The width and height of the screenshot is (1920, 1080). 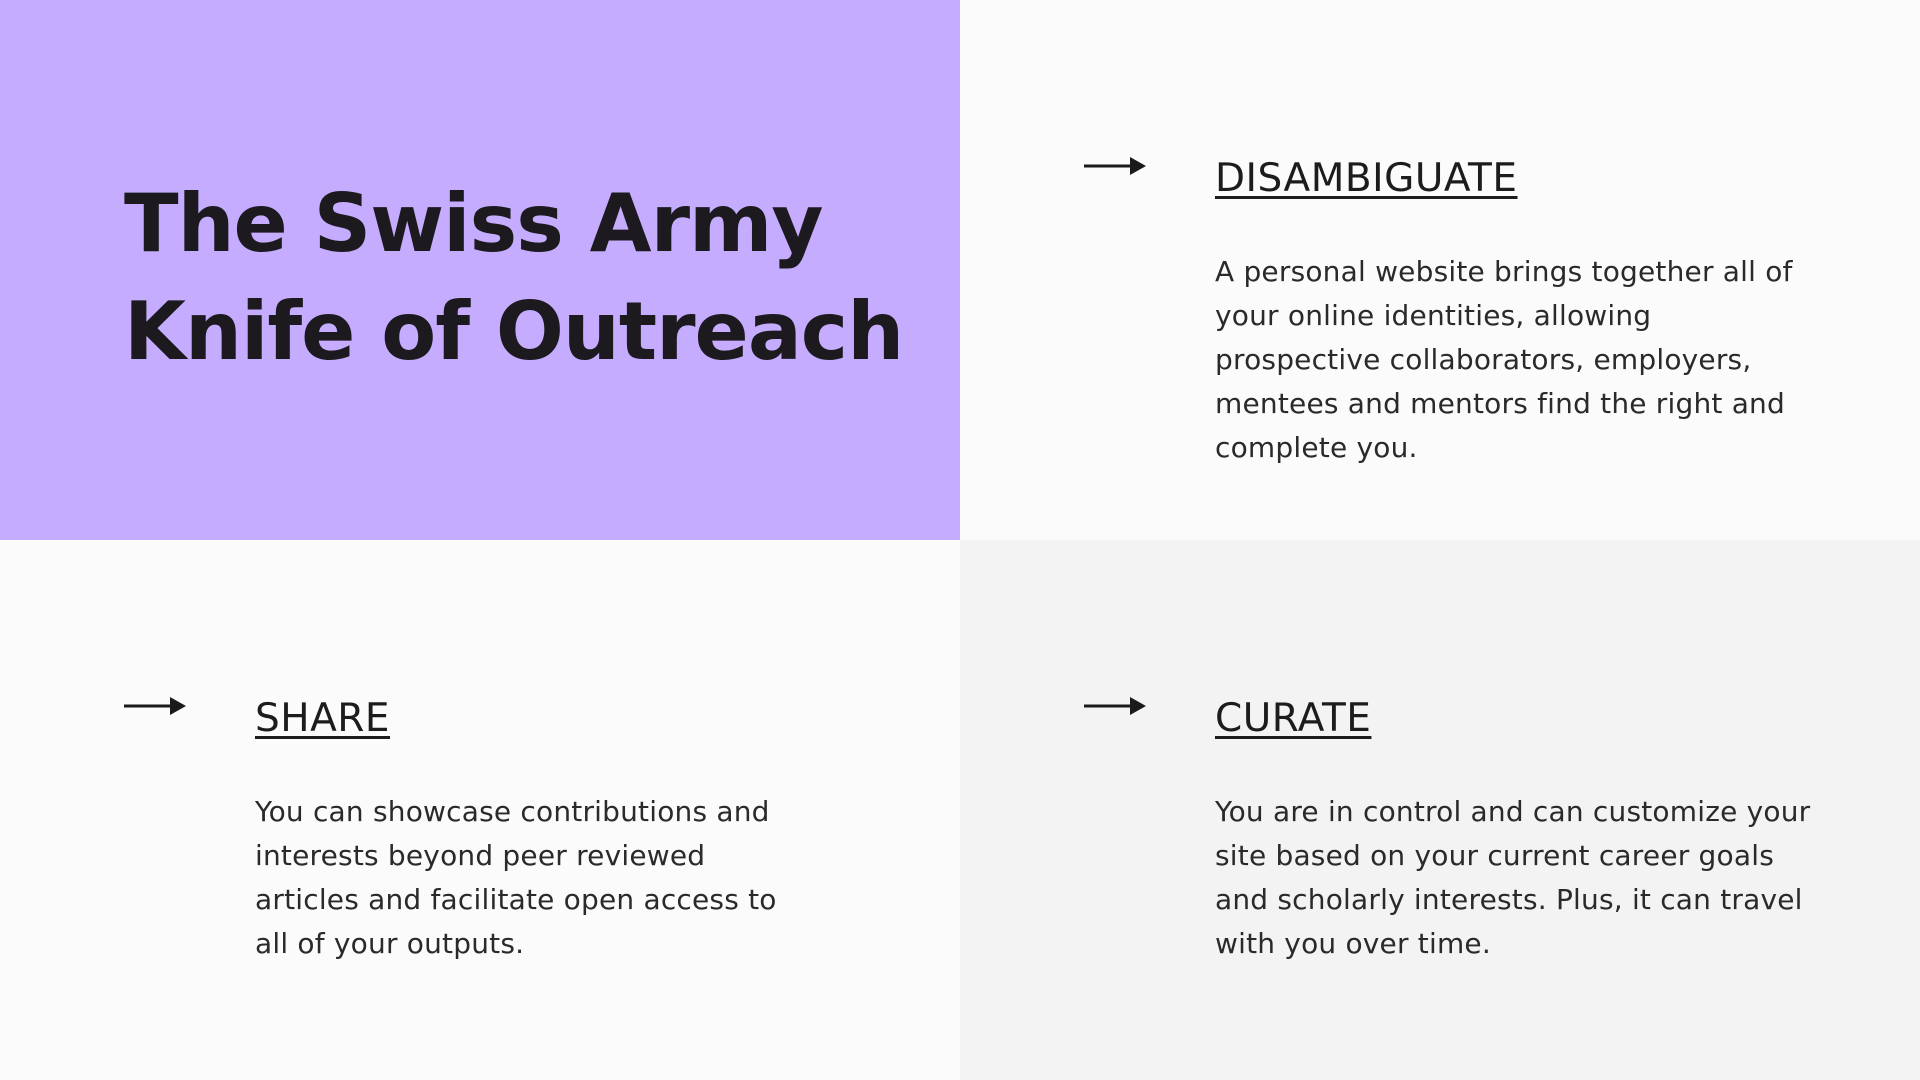 I want to click on title-line-2: Knife of Outreach, so click(x=514, y=331).